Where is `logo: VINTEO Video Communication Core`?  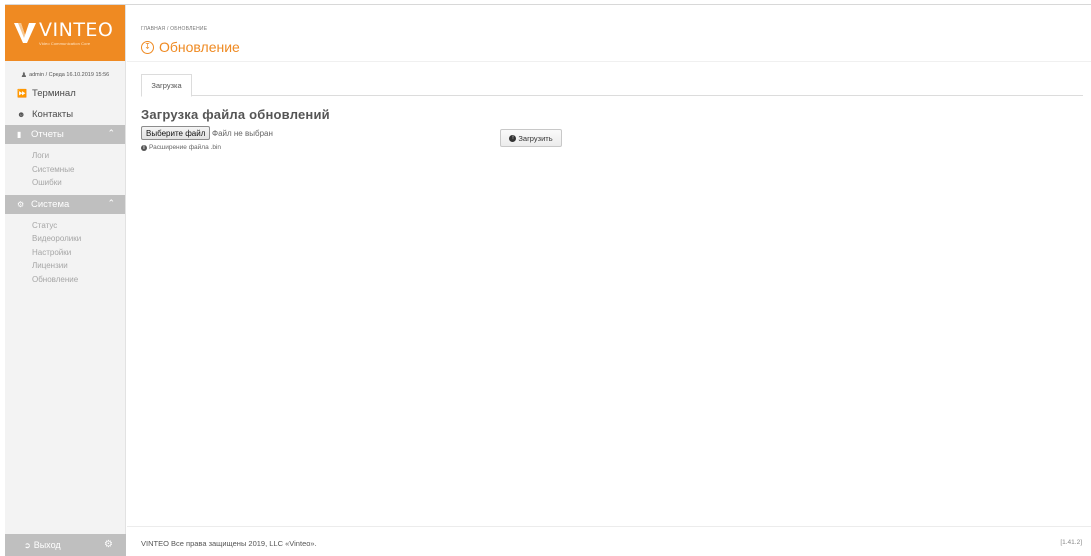
logo: VINTEO Video Communication Core is located at coordinates (65, 33).